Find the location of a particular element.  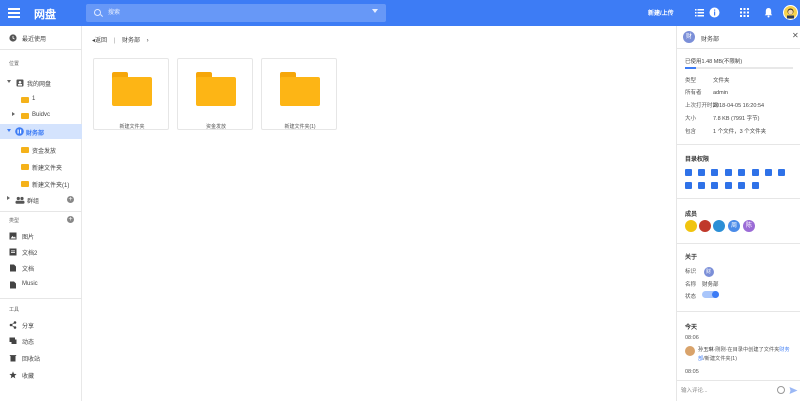

back-link: ◂返回 is located at coordinates (99, 41).